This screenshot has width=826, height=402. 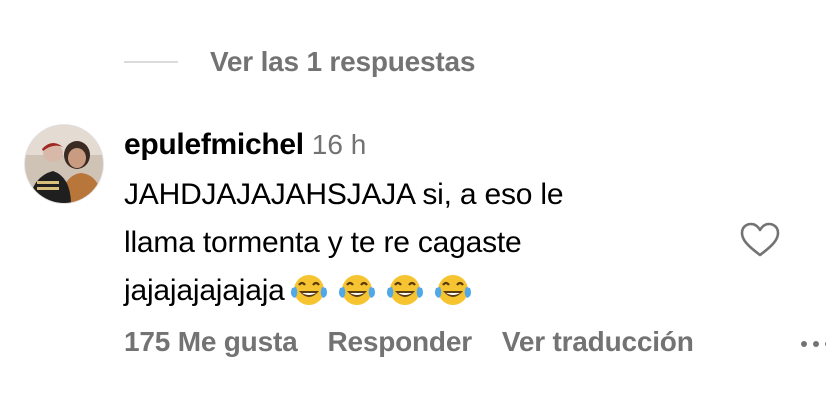 I want to click on comment-header: epulefmichel 16 h, so click(x=245, y=145).